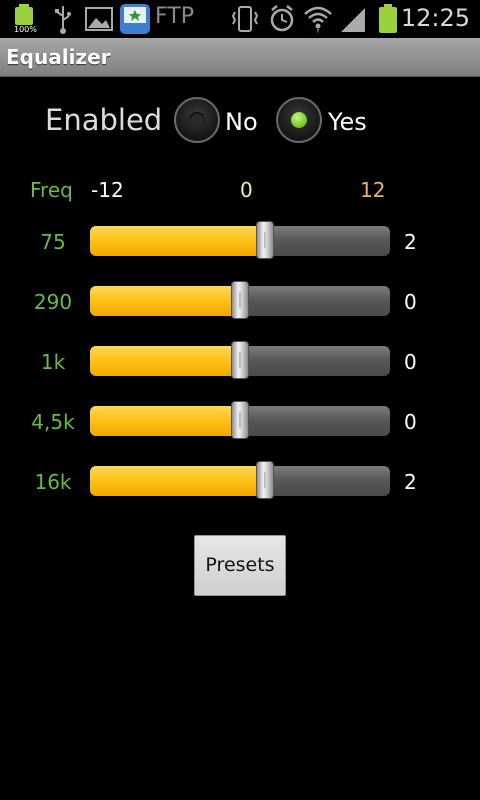 This screenshot has width=480, height=800. What do you see at coordinates (174, 16) in the screenshot?
I see `ftp-label: FTP` at bounding box center [174, 16].